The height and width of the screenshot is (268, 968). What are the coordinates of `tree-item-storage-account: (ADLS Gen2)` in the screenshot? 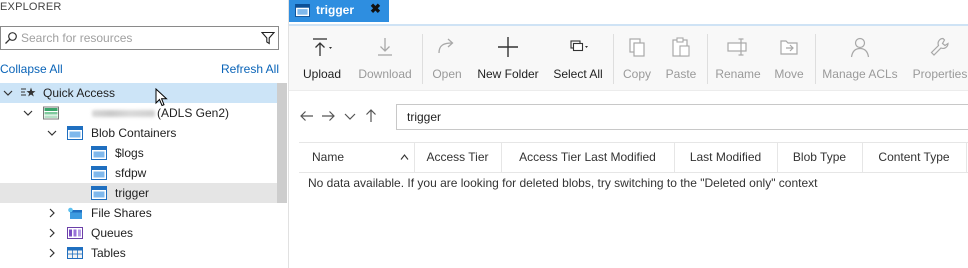 It's located at (138, 113).